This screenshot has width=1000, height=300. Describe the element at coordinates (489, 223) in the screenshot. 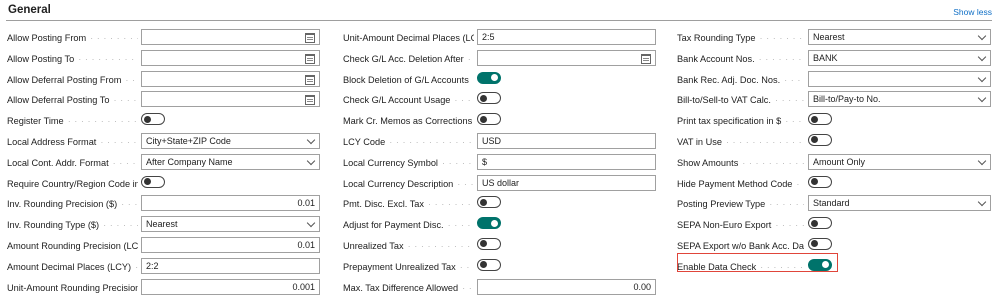

I see `adjust-for-payment-disc-toggle` at that location.